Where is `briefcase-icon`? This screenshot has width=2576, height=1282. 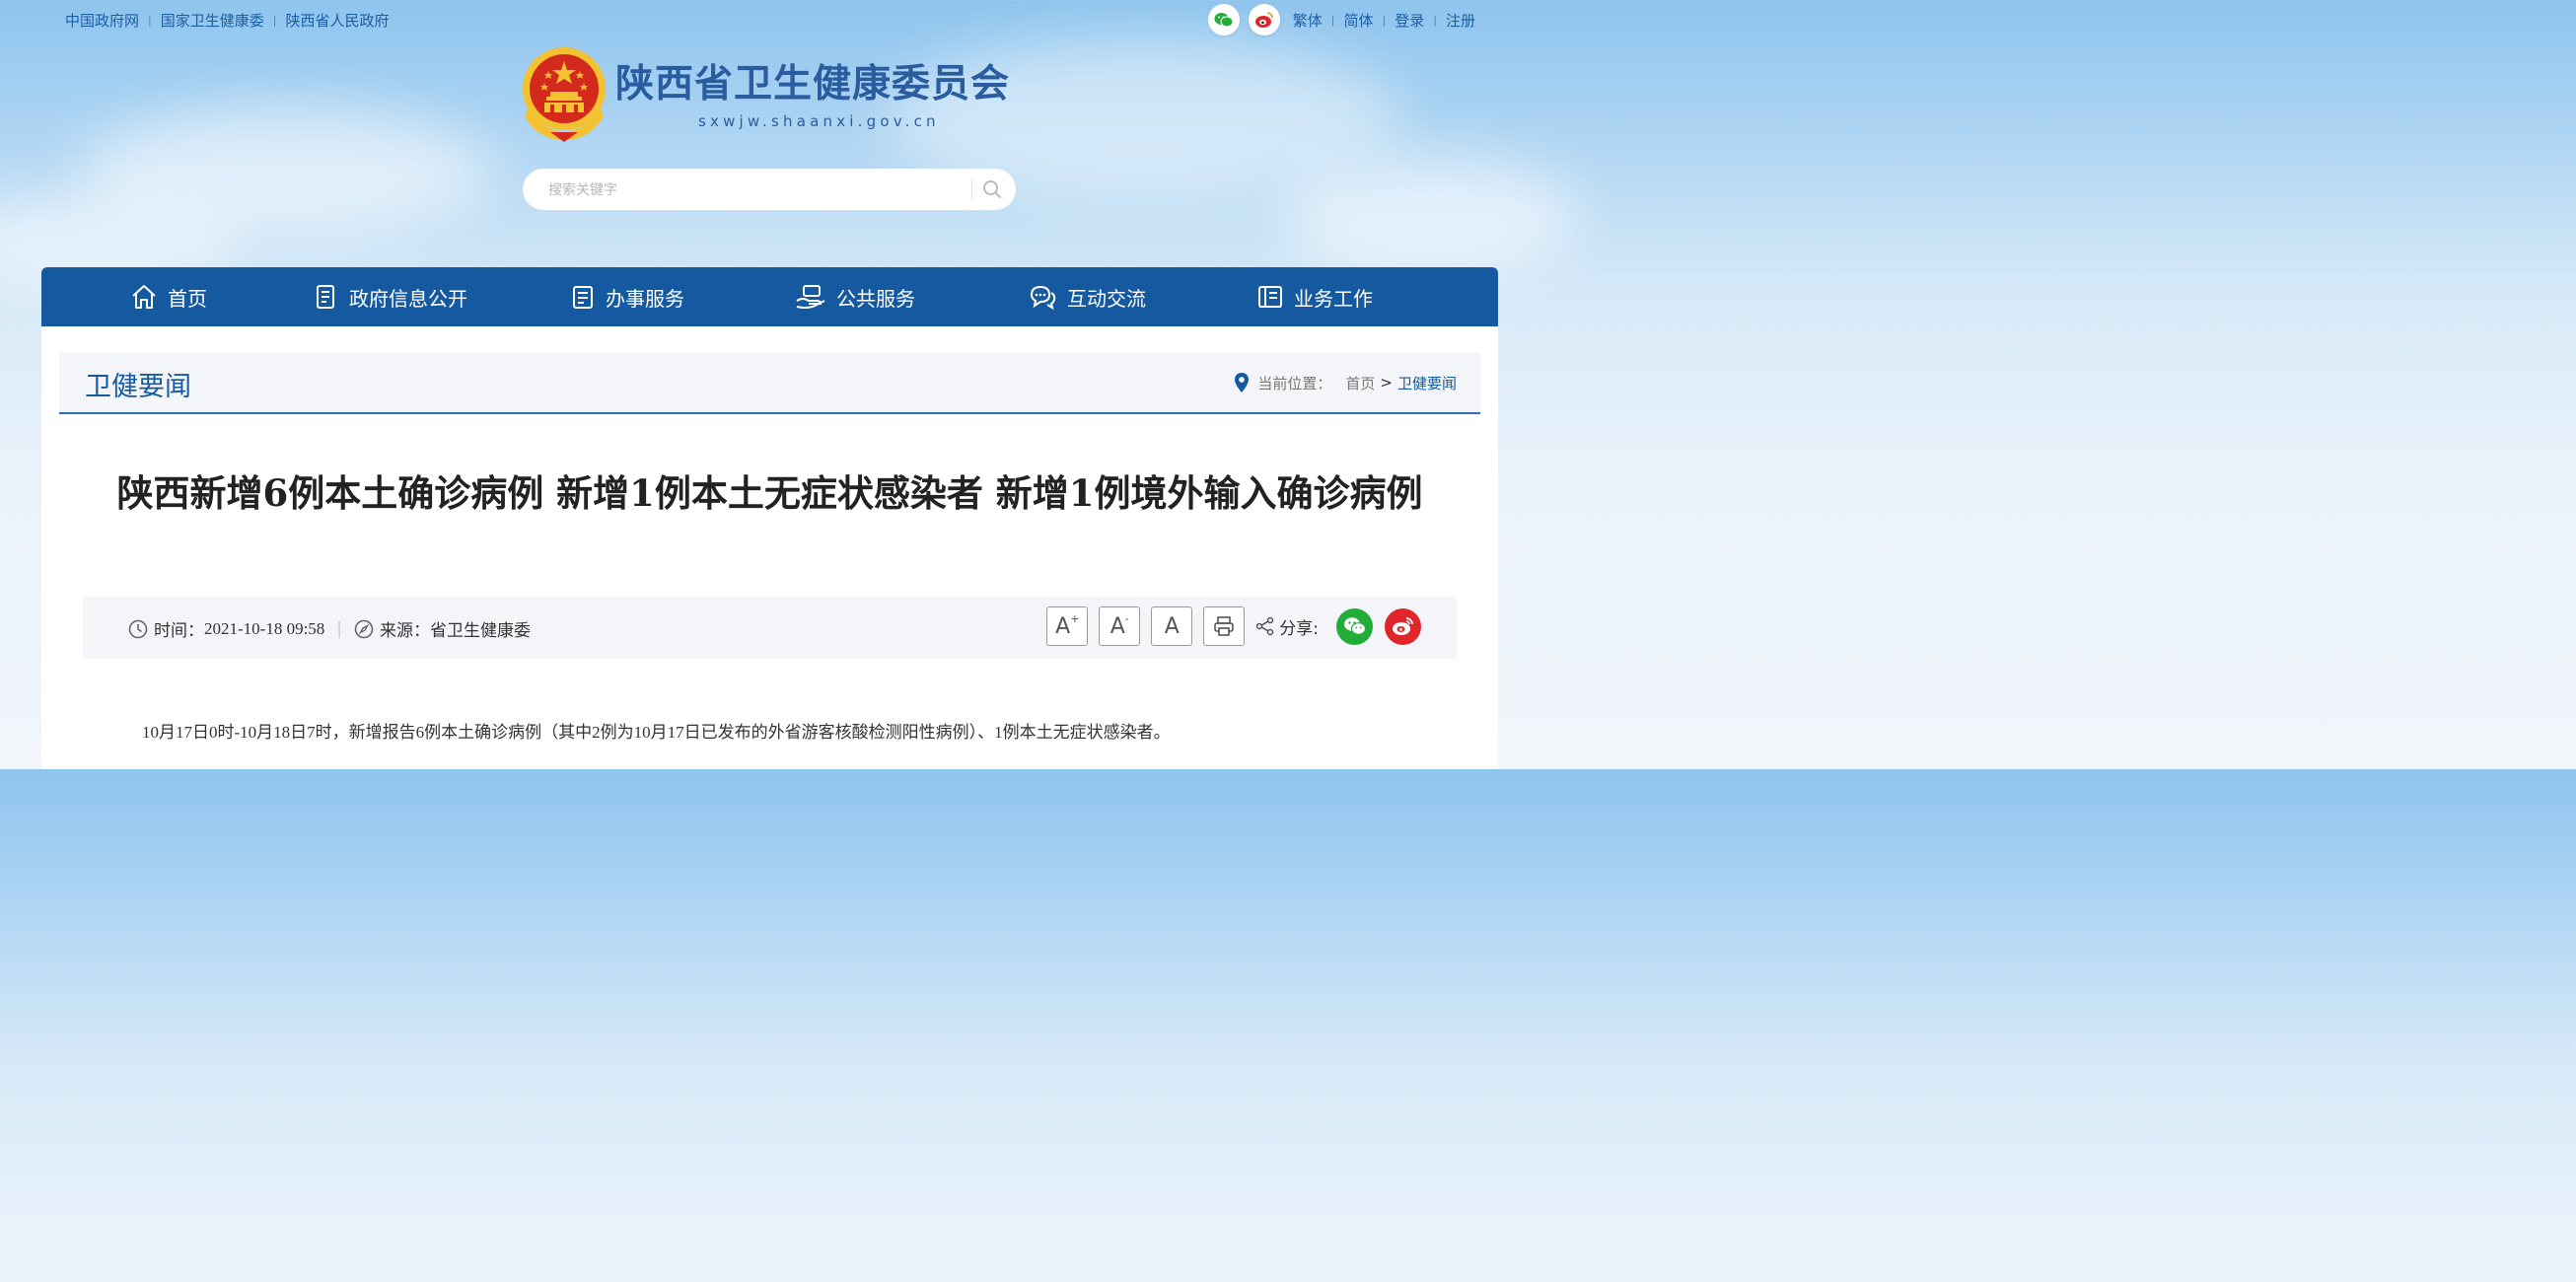
briefcase-icon is located at coordinates (1270, 297).